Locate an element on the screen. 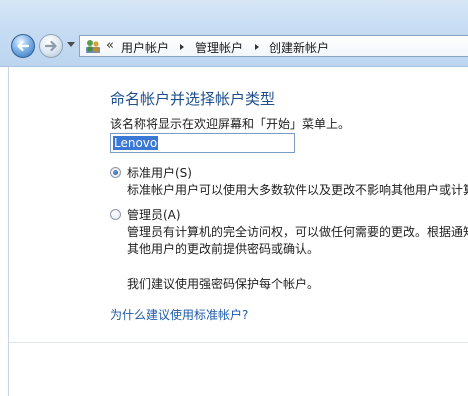 The width and height of the screenshot is (468, 396). address-bar: « 用户帐户 管理帐户 创建新帐户 is located at coordinates (273, 46).